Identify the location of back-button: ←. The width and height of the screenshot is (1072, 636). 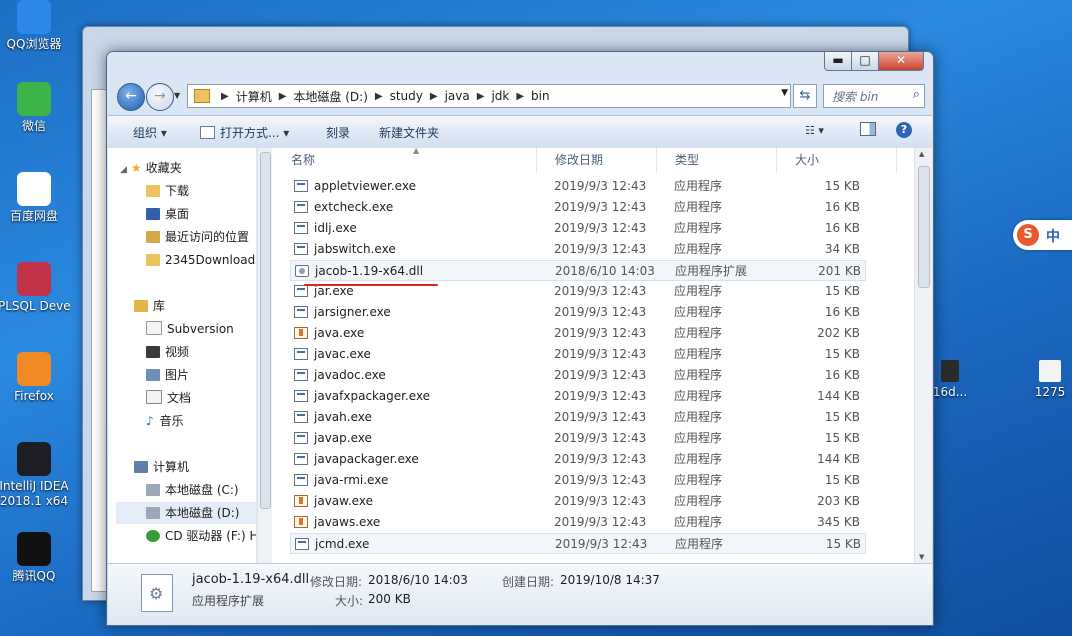
(131, 97).